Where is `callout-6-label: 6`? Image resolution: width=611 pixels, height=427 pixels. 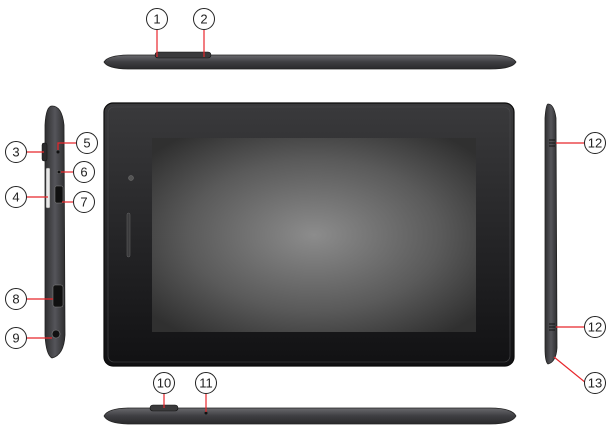 callout-6-label: 6 is located at coordinates (83, 172).